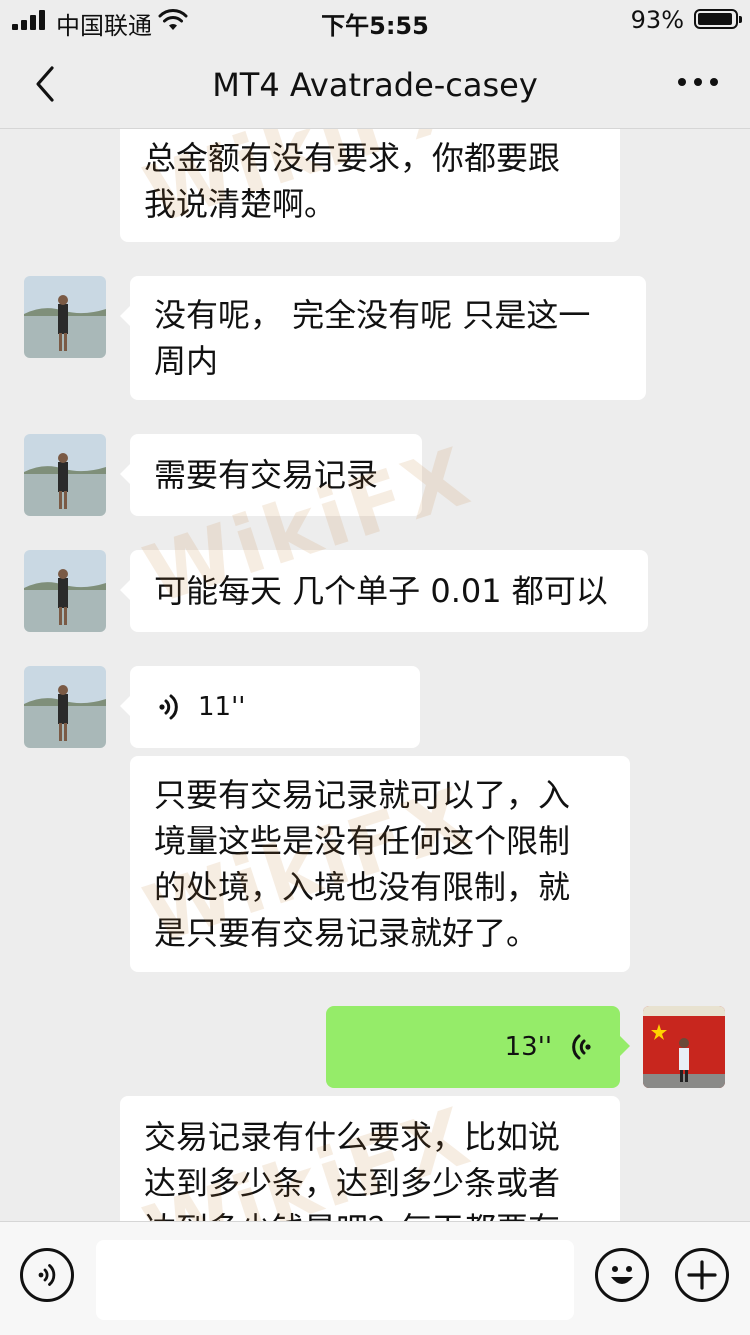 The width and height of the screenshot is (750, 1335). What do you see at coordinates (352, 1137) in the screenshot?
I see `message-line: 交易记录有什么要求，比如说` at bounding box center [352, 1137].